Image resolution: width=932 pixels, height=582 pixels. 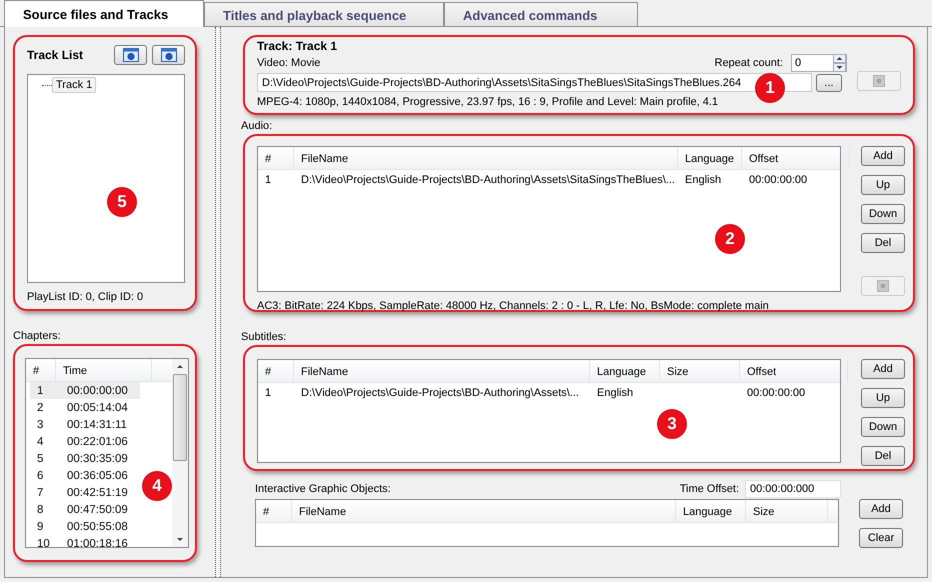 What do you see at coordinates (85, 390) in the screenshot?
I see `chapter-row: 1 00:00:00:00` at bounding box center [85, 390].